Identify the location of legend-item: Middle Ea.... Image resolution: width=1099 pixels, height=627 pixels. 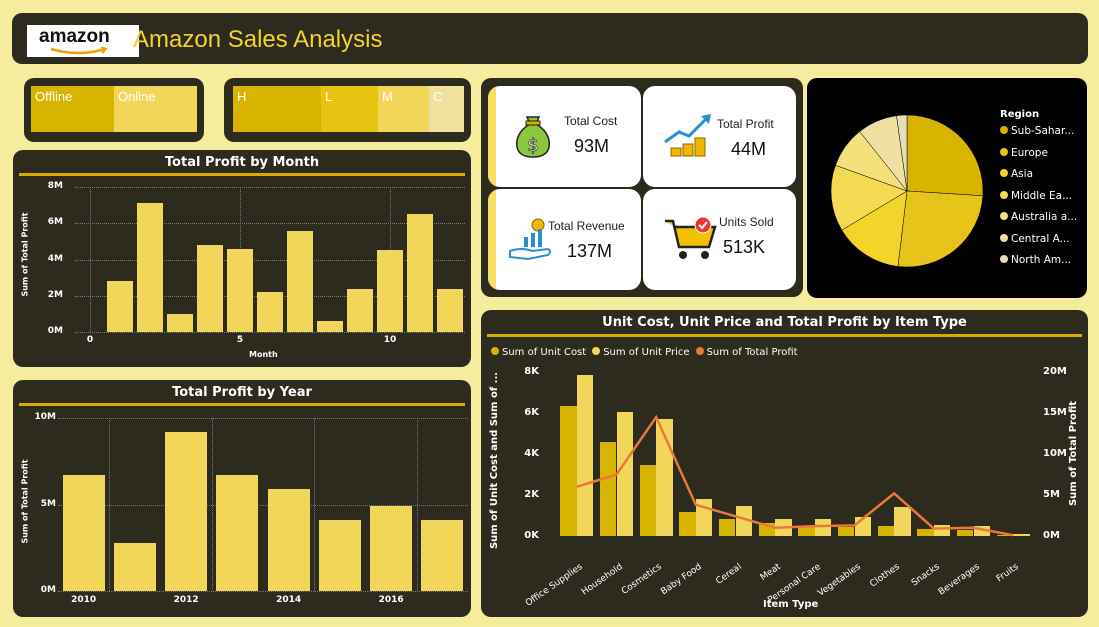
(1038, 201).